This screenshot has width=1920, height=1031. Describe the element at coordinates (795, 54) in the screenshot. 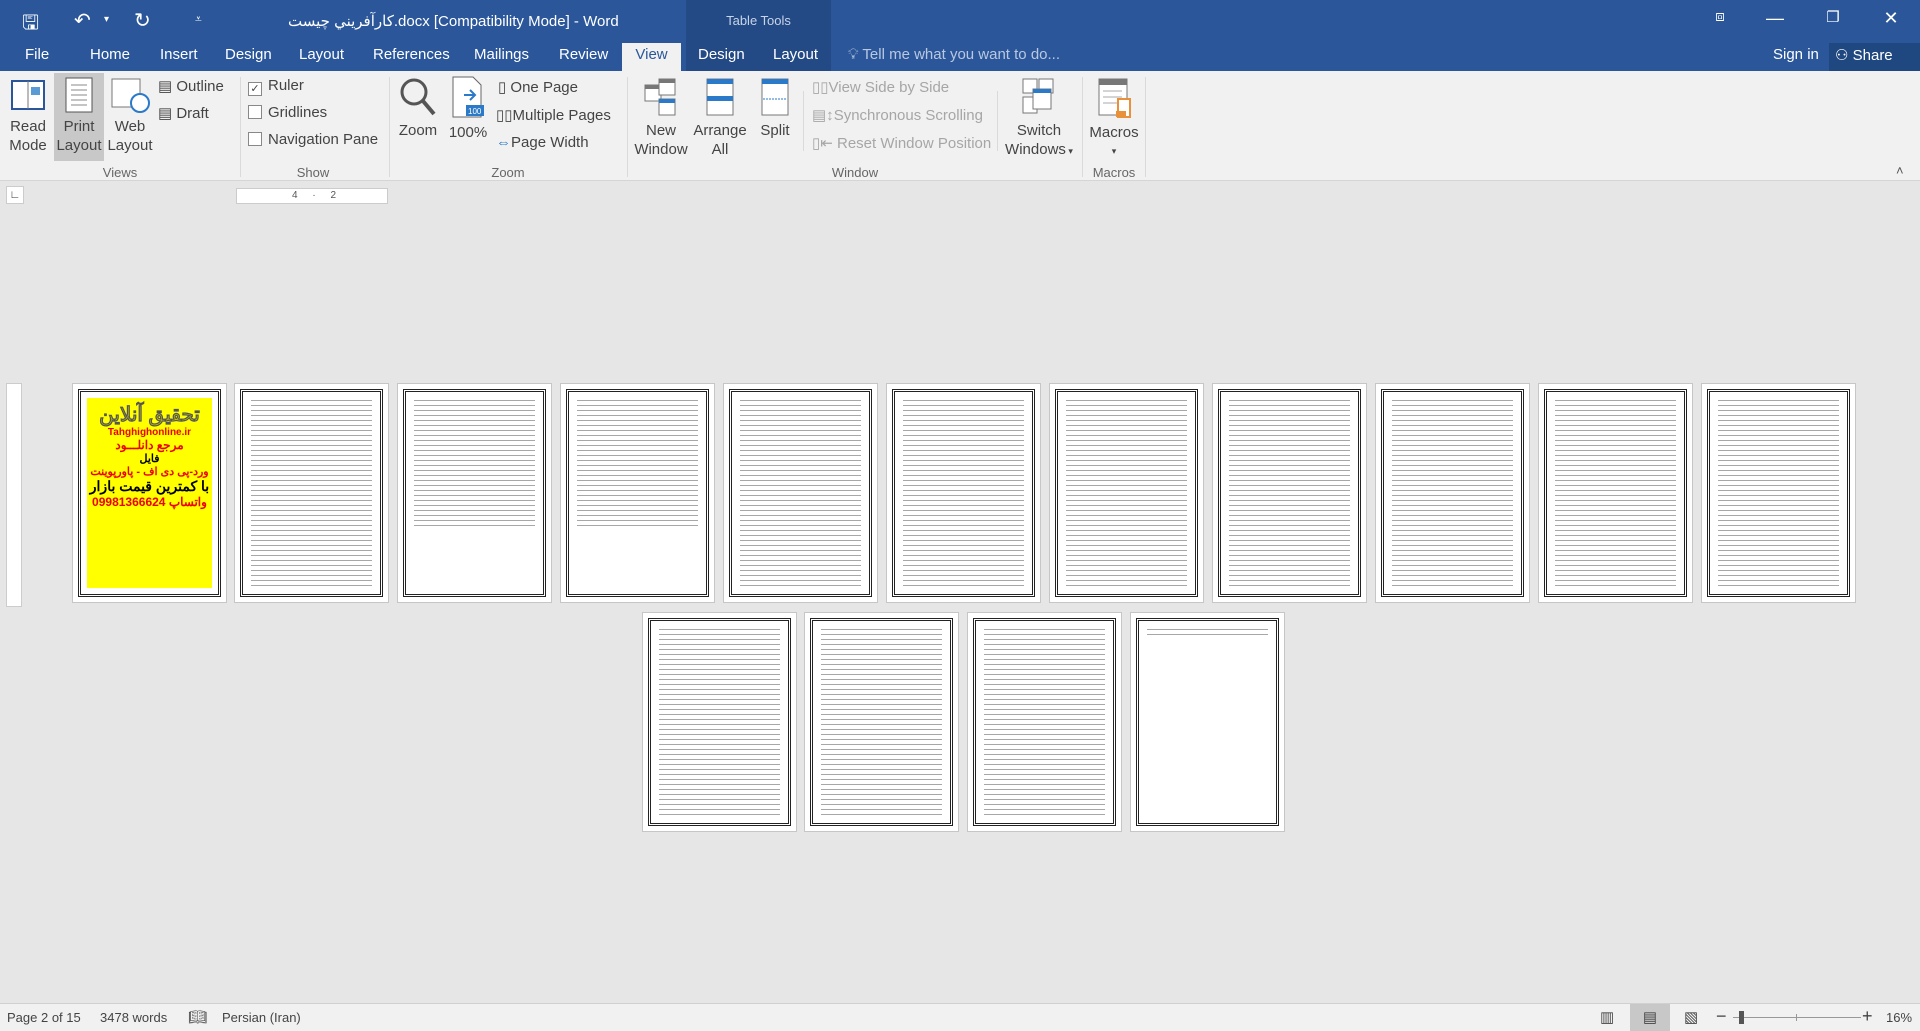

I see `tab-table-layout: Layout` at that location.